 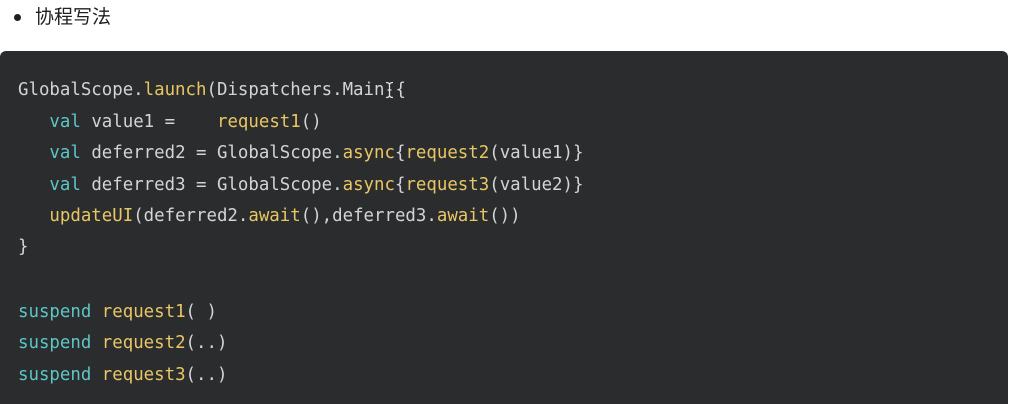 I want to click on code-line-2: val value1 = request1(), so click(x=170, y=122).